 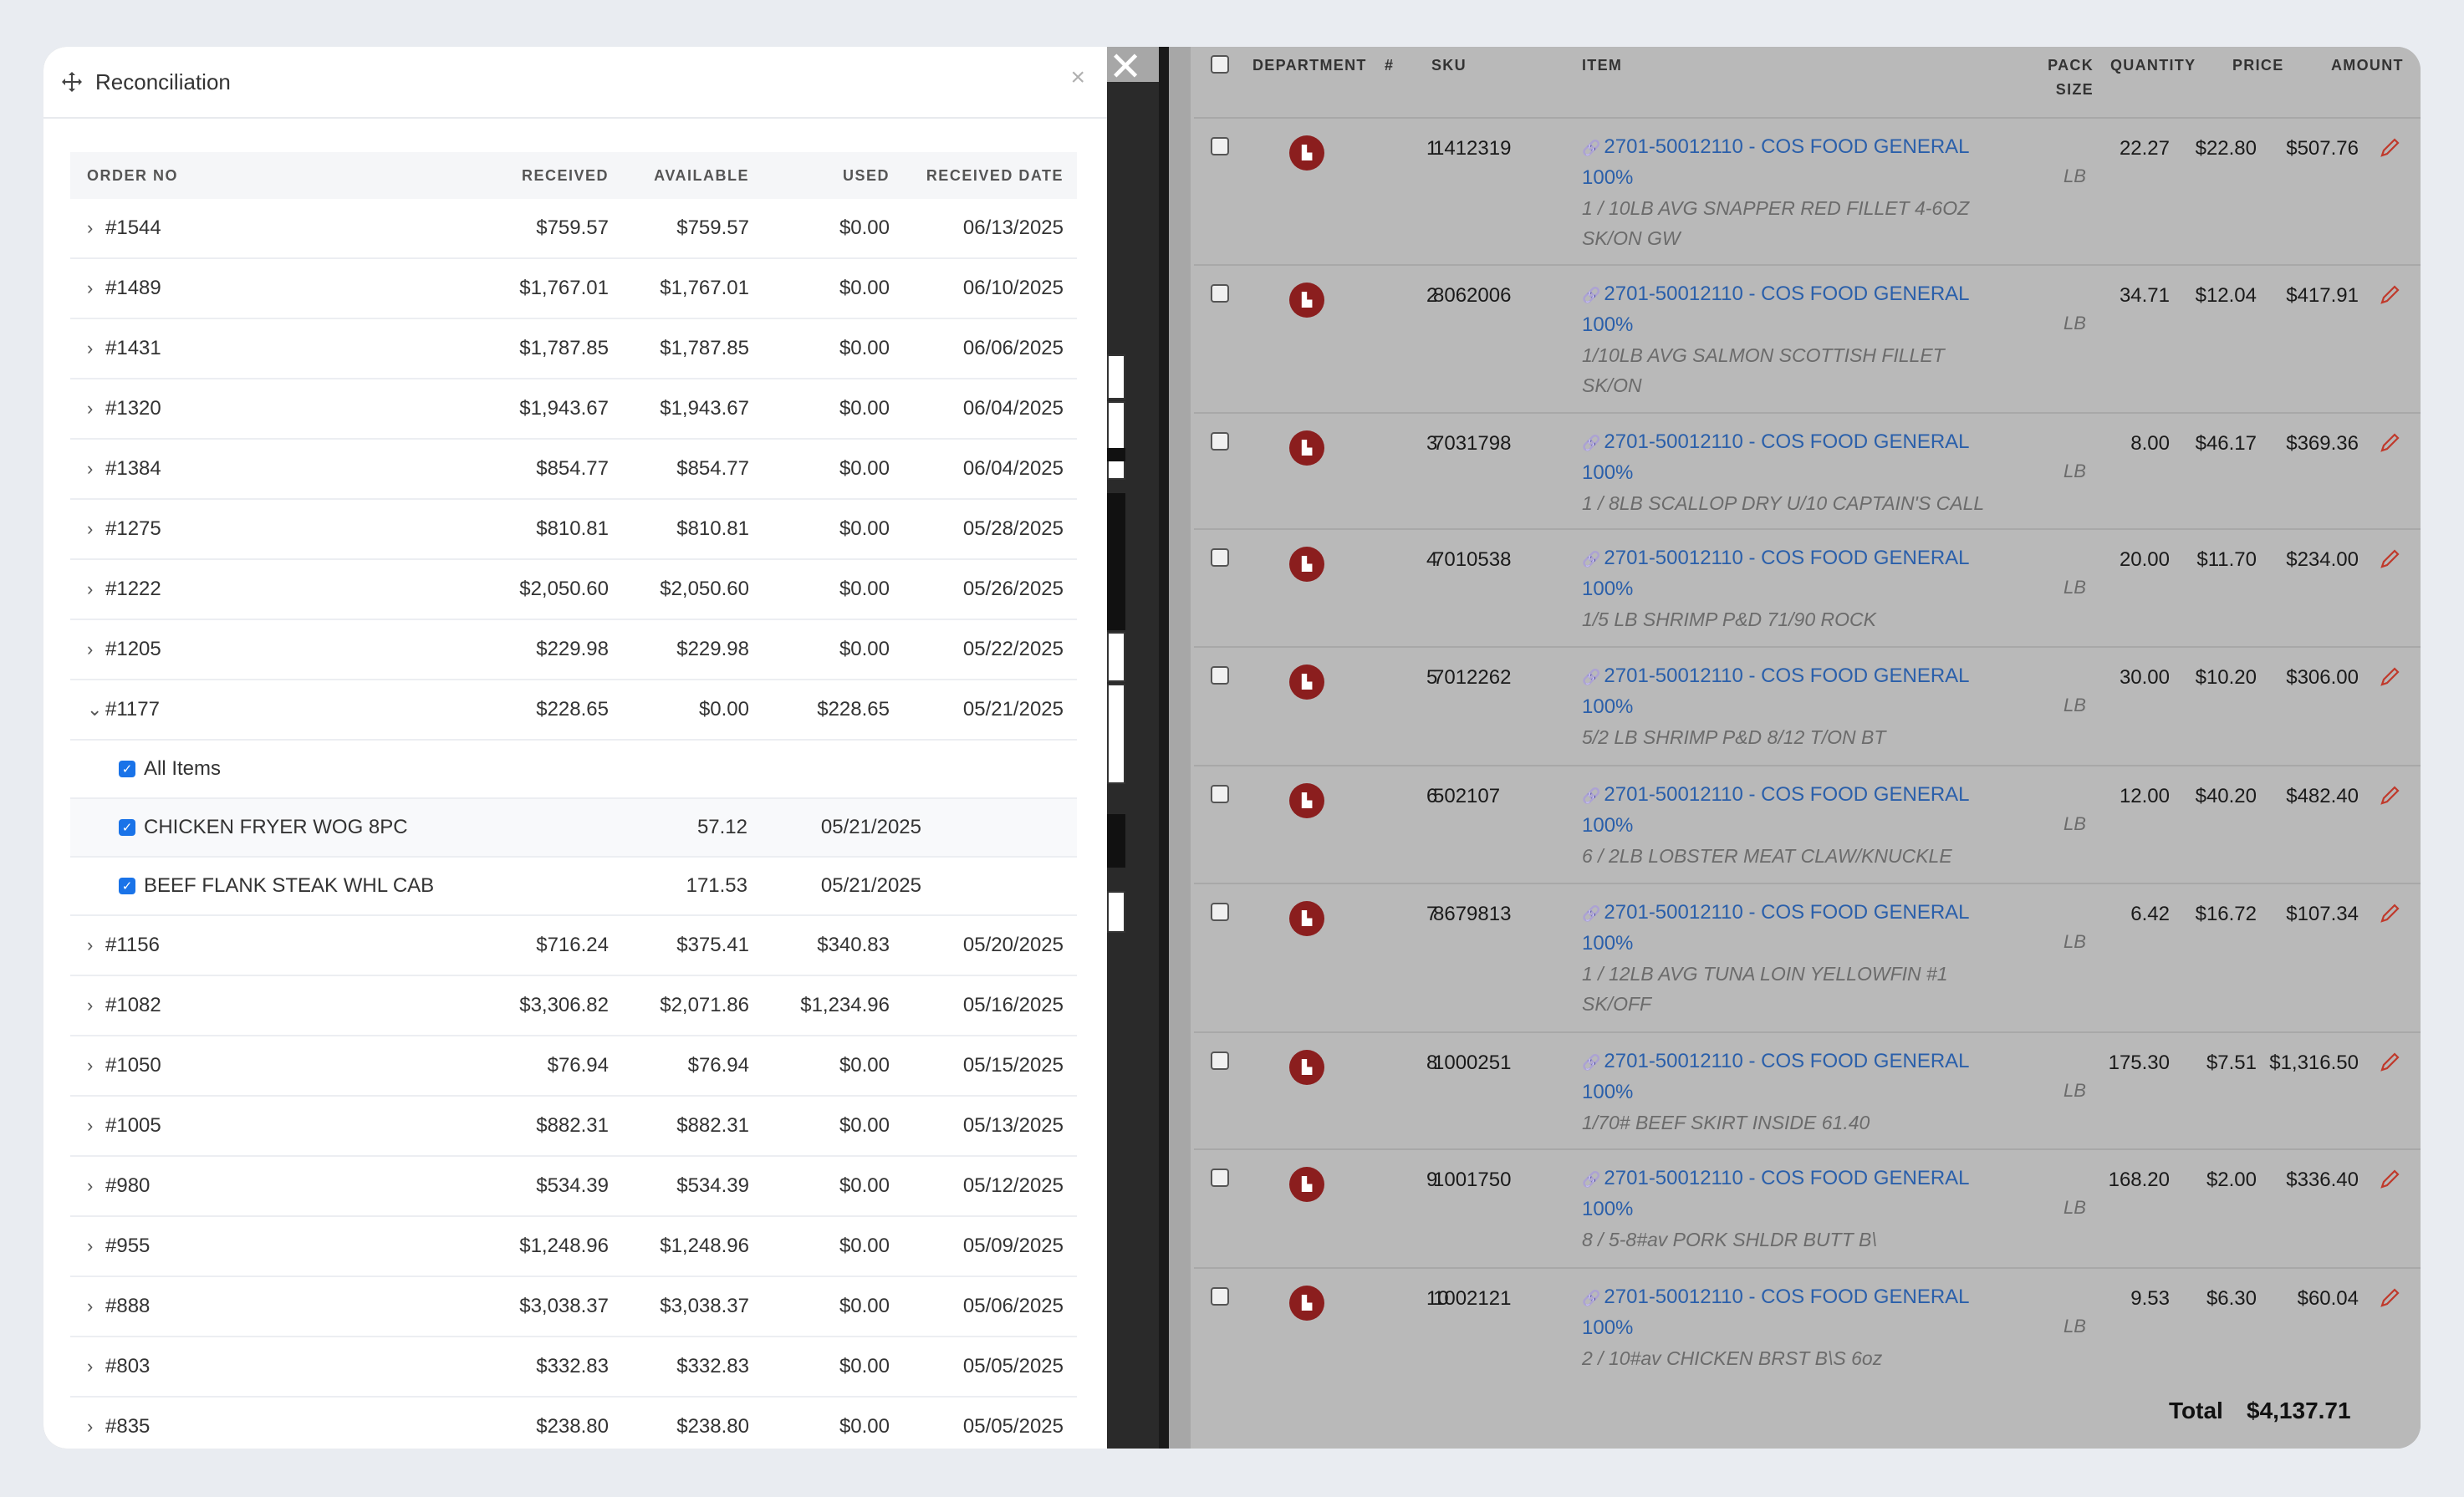 I want to click on order-number: #1082, so click(x=133, y=1005).